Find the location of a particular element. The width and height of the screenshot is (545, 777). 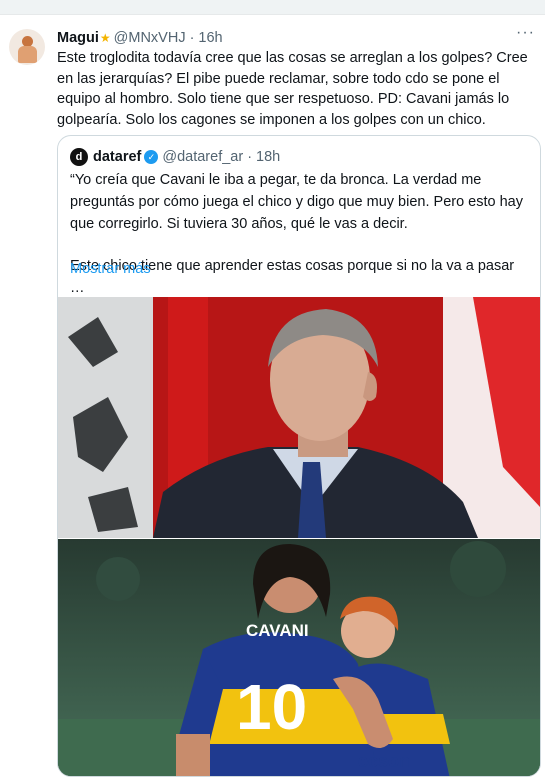

tweet-header: Magui ★ @MNxVHJ · 16h is located at coordinates (140, 38).